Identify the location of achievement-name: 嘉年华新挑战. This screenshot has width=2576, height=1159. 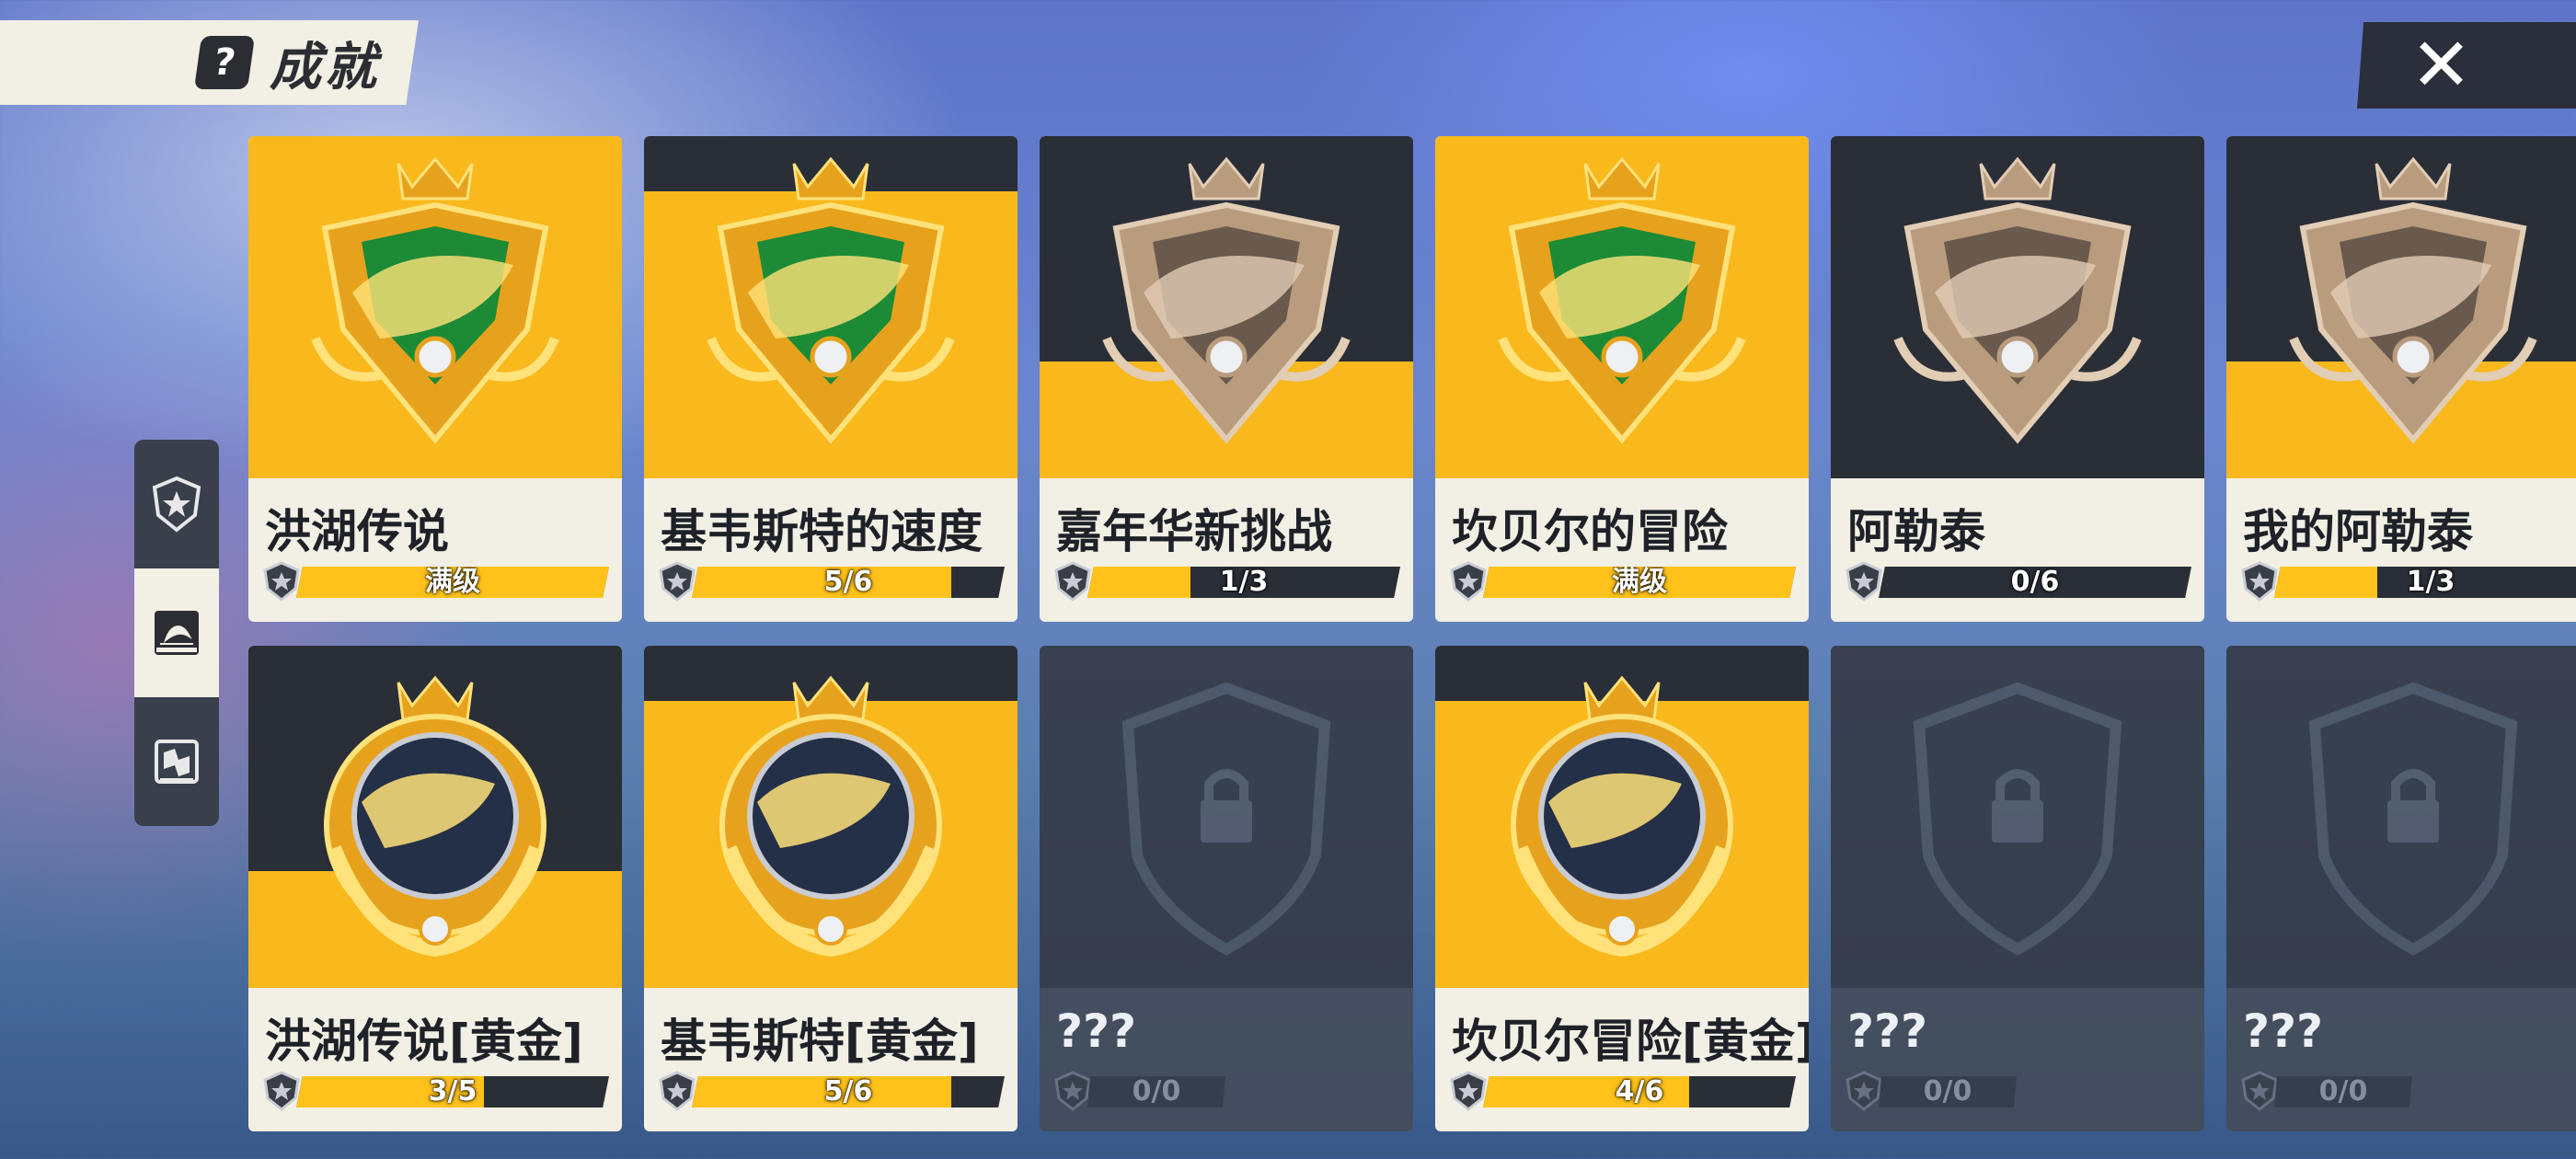
(1194, 531).